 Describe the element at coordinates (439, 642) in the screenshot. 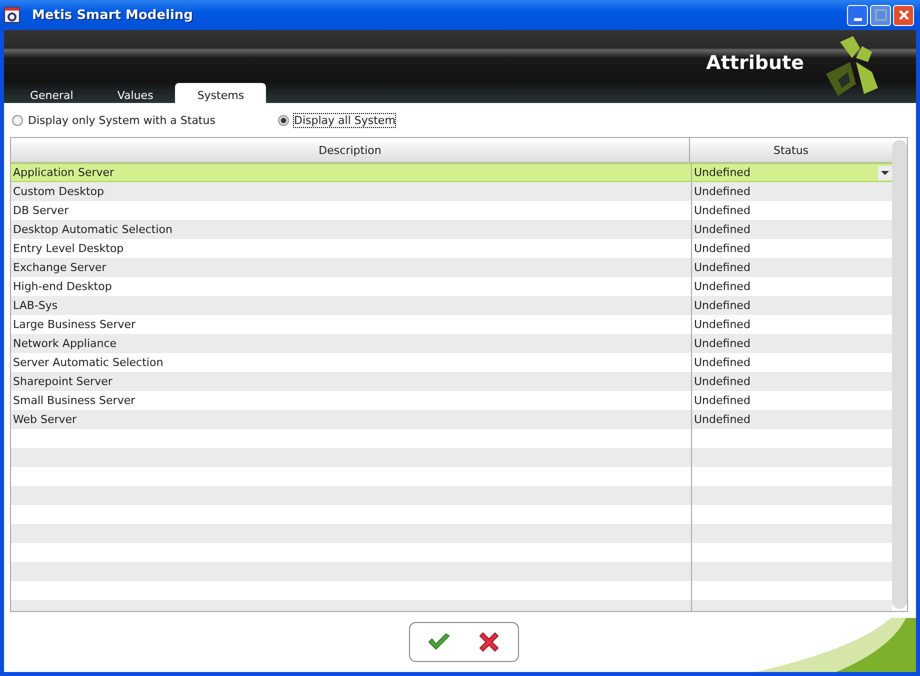

I see `checkmark-icon` at that location.